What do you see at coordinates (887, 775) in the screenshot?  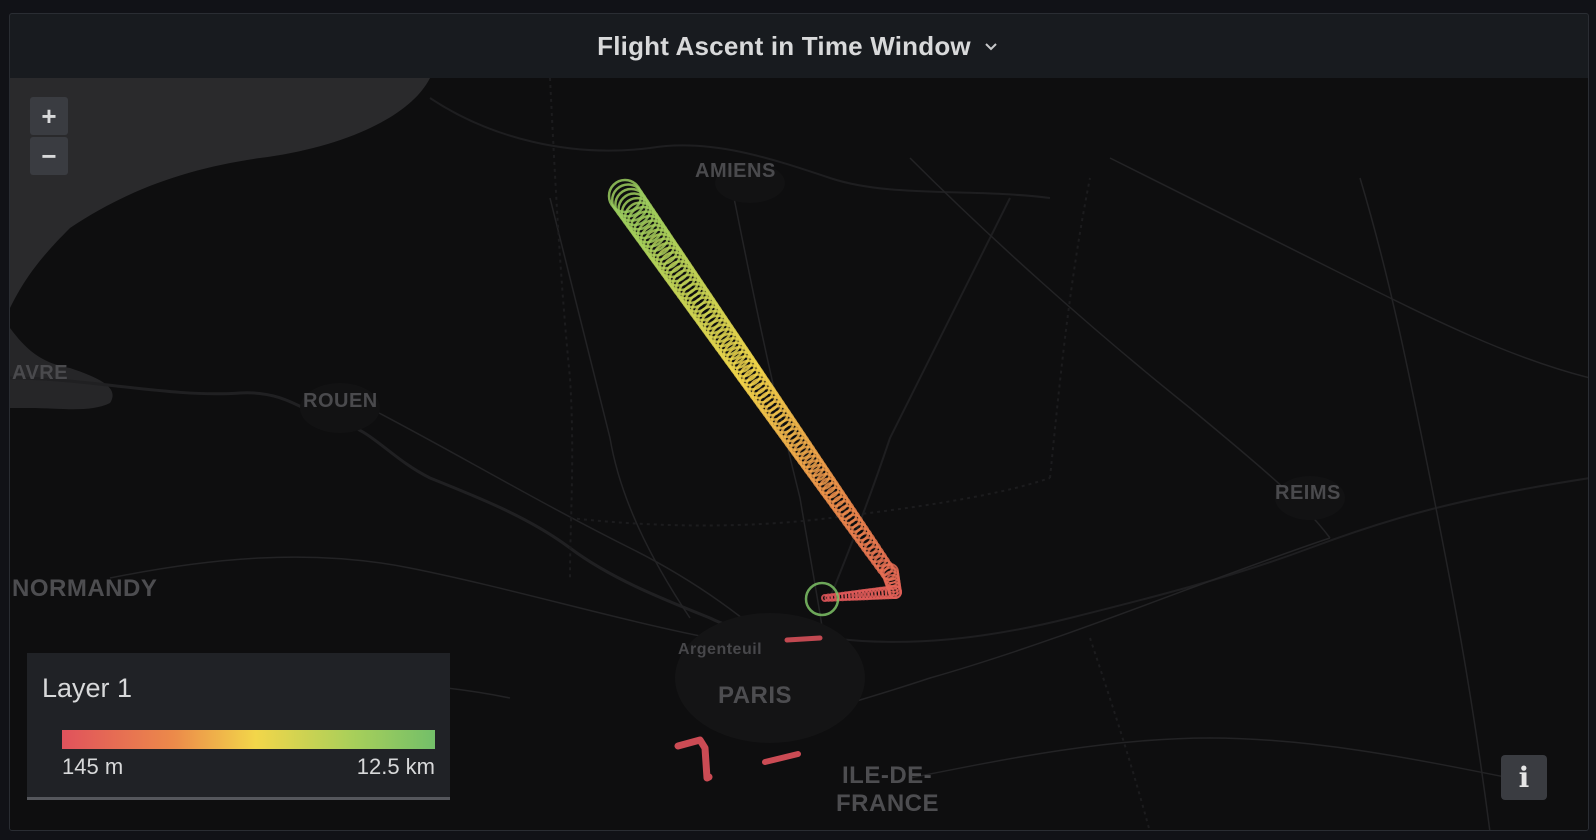 I see `place-label-ile-de-france-1: ILE-DE-` at bounding box center [887, 775].